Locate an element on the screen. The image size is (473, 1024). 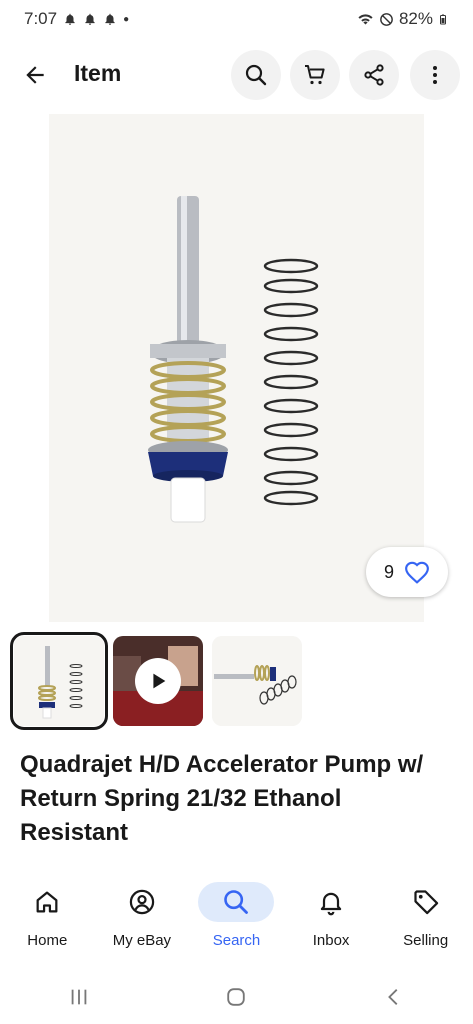
account-icon is located at coordinates (142, 902).